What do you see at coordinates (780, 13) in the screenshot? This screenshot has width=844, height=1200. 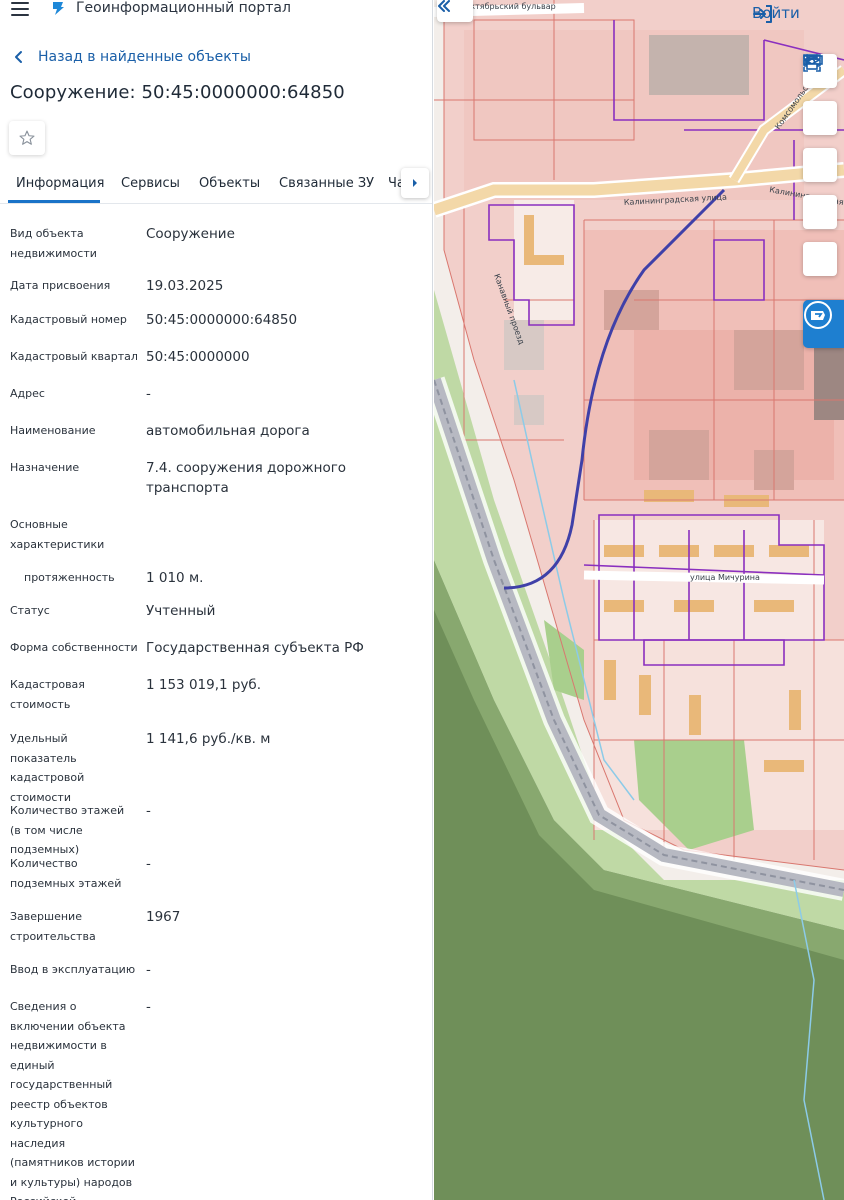 I see `login-button: Войти` at bounding box center [780, 13].